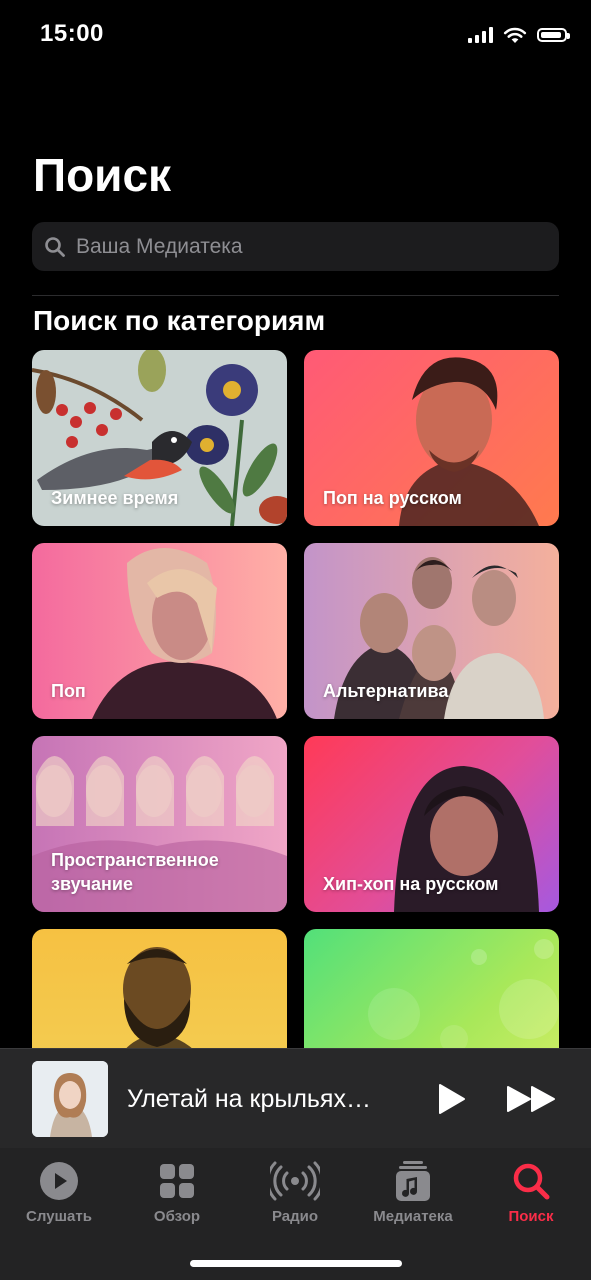 The height and width of the screenshot is (1280, 591). I want to click on category-label: Пространственное звучание, so click(135, 872).